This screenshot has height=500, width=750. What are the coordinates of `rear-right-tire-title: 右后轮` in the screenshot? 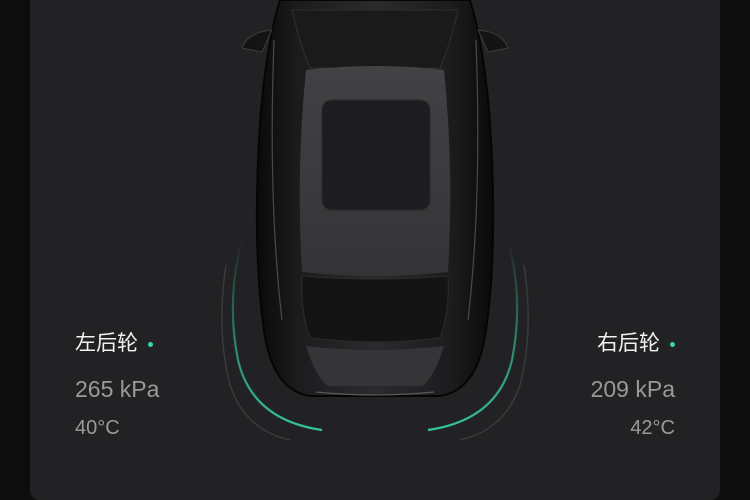 It's located at (595, 344).